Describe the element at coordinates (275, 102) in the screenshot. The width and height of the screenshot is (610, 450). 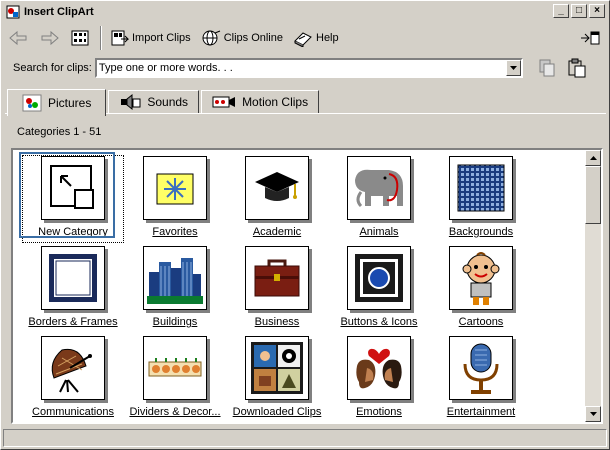
I see `tab-motion-clips-label: Motion Clips` at that location.